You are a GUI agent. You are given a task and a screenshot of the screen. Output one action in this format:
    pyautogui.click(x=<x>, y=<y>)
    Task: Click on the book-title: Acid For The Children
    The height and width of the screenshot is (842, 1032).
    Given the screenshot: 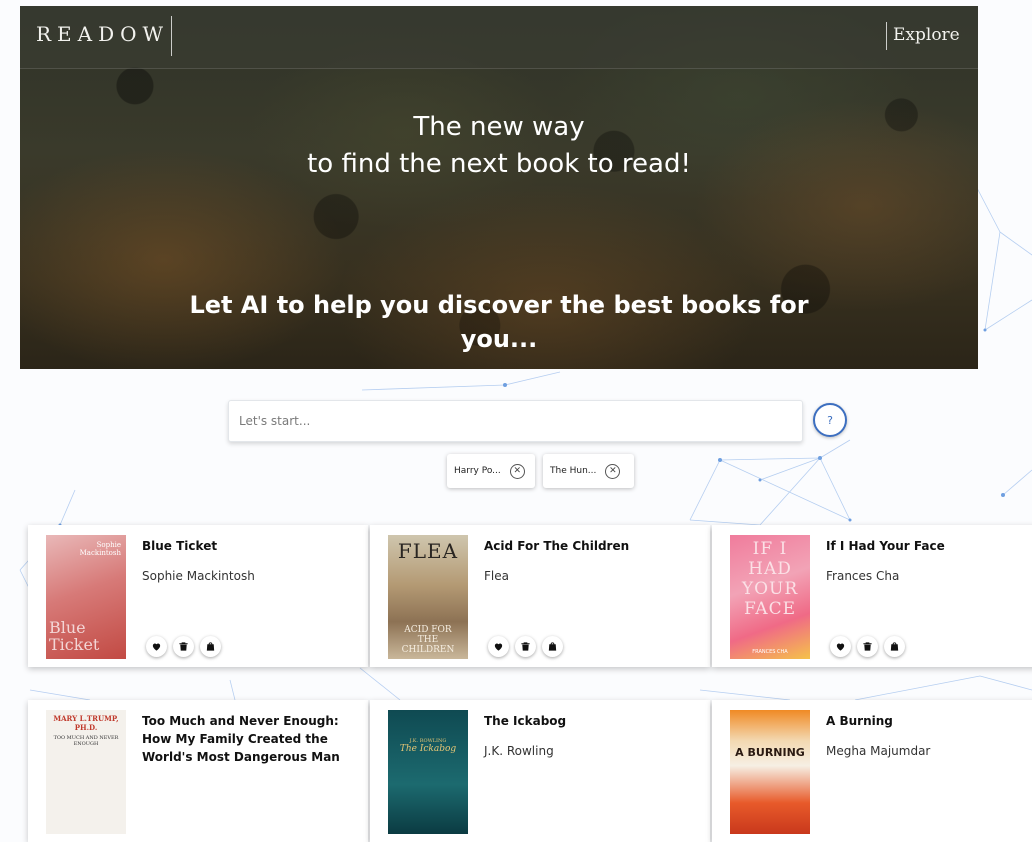 What is the action you would take?
    pyautogui.click(x=592, y=546)
    